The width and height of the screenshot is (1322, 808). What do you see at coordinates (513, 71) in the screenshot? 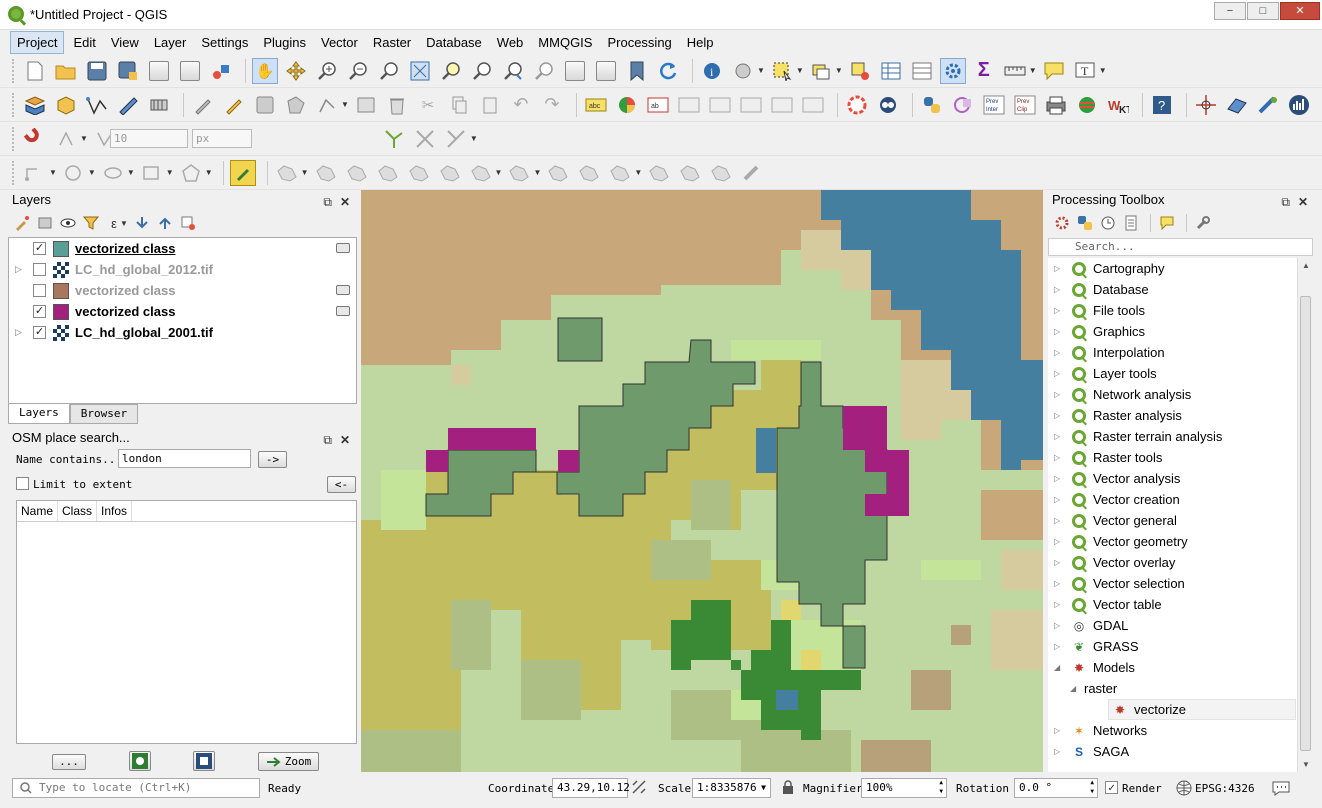
I see `zoom-last-icon` at bounding box center [513, 71].